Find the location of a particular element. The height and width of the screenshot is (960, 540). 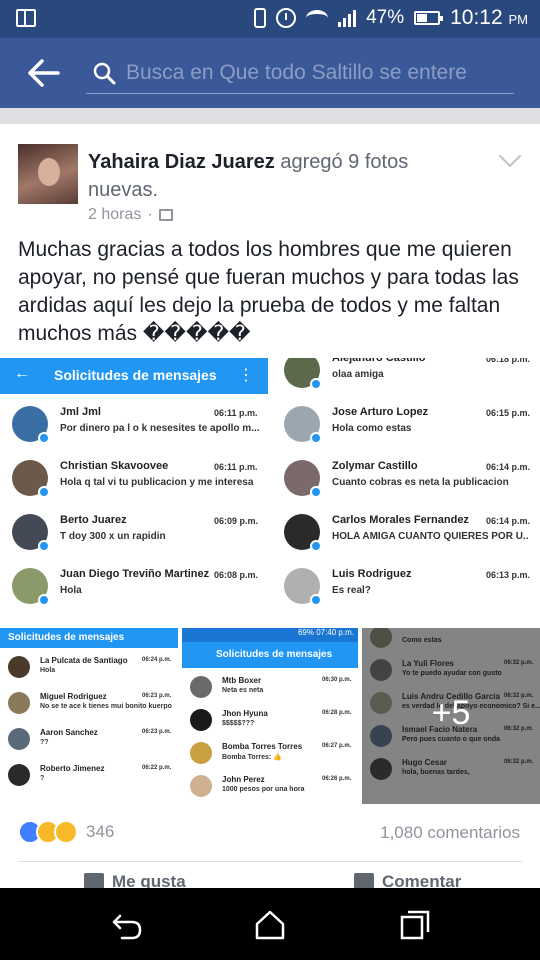

thumb2-title: Solicitudes de mensajes is located at coordinates (274, 654).